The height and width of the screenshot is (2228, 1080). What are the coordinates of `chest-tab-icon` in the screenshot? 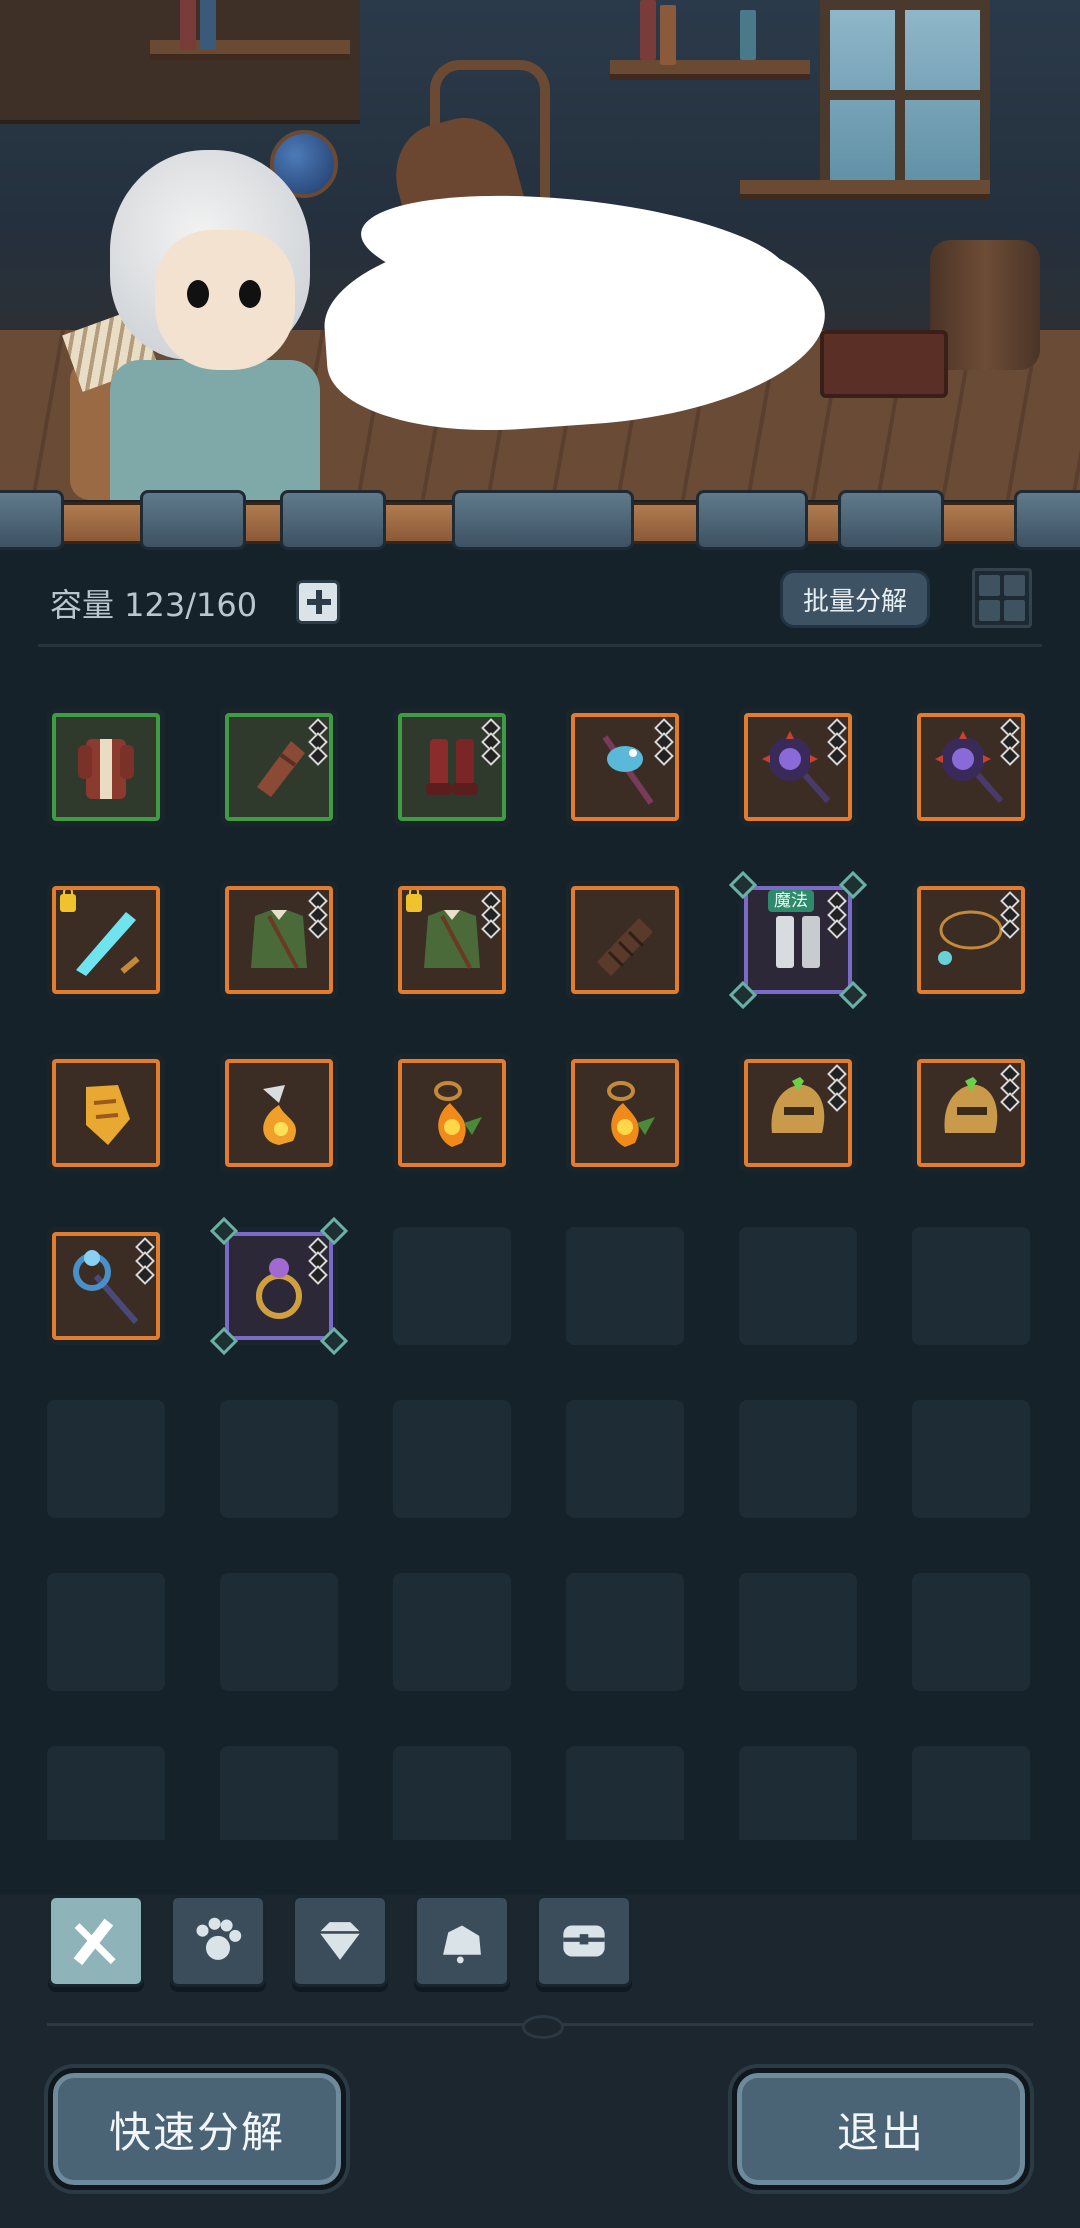 It's located at (584, 1941).